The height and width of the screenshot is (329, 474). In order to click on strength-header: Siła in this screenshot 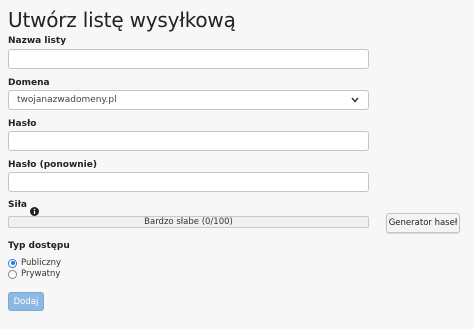, I will do `click(23, 208)`.